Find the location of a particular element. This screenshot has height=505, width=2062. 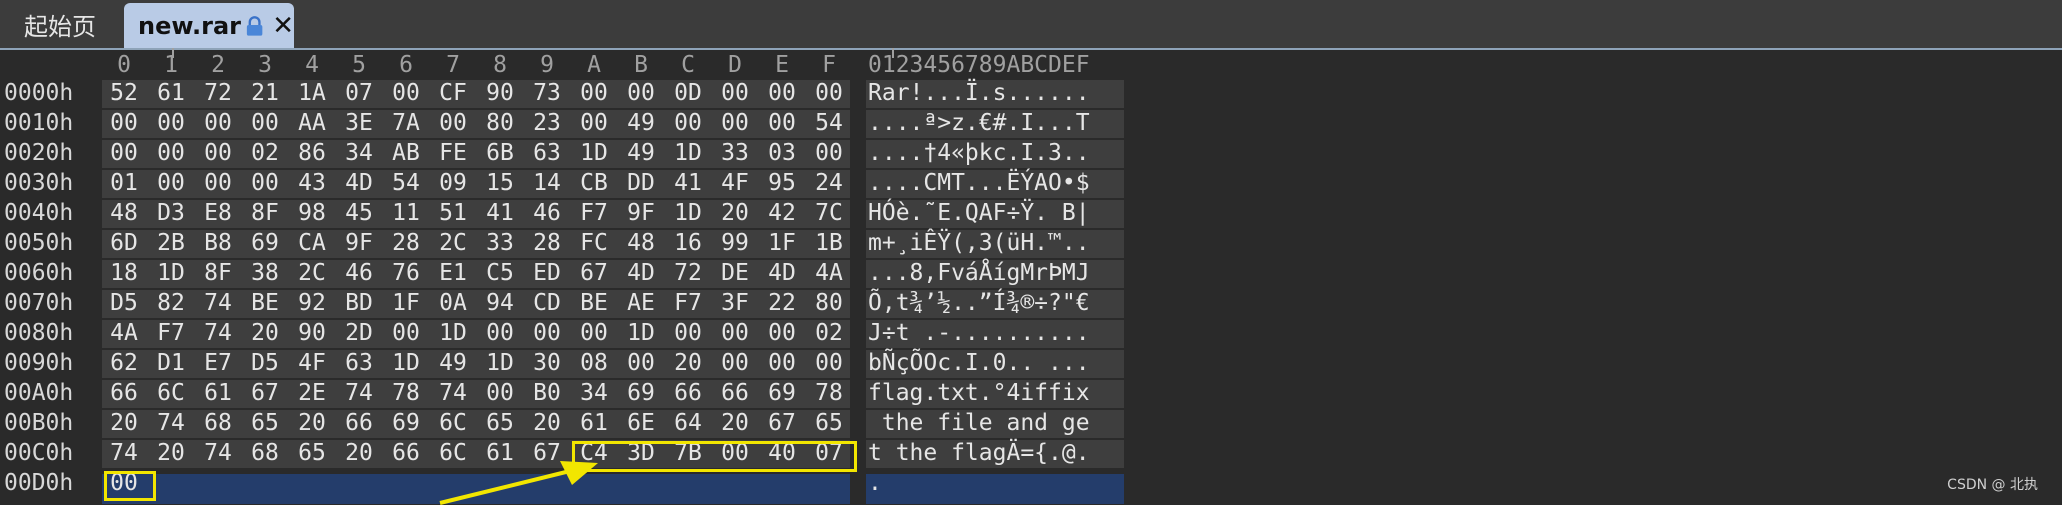

hex-byte: E8 is located at coordinates (218, 213).